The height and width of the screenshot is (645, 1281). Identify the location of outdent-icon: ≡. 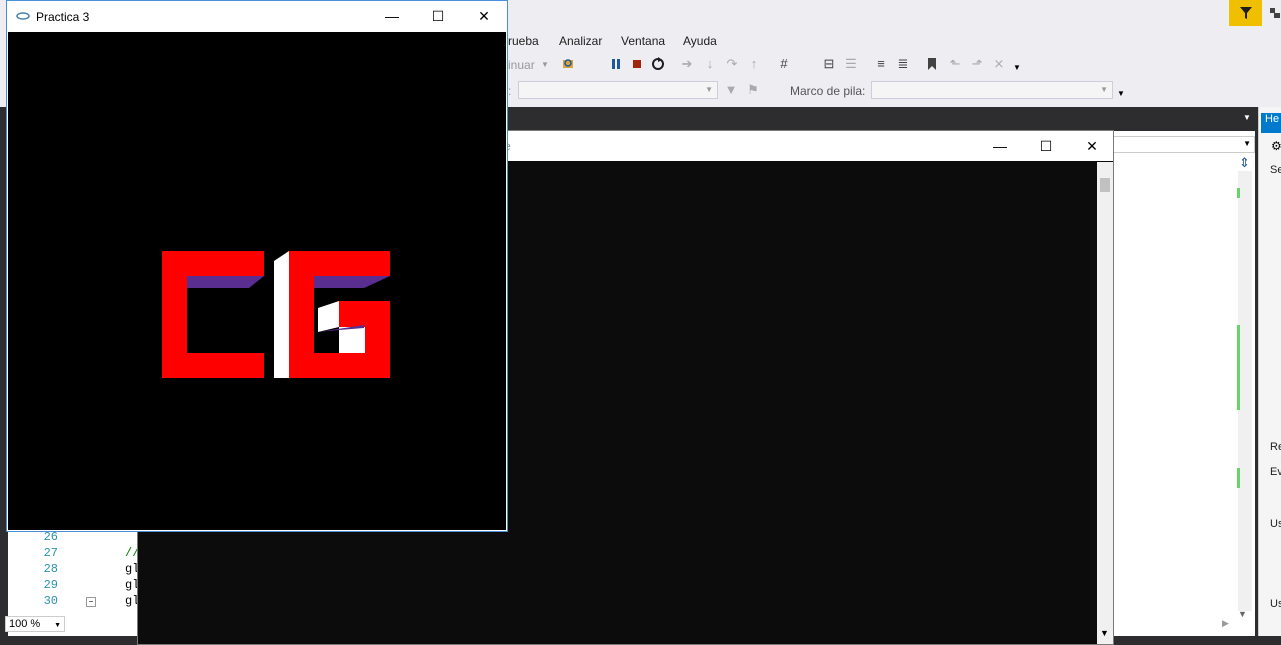
(881, 64).